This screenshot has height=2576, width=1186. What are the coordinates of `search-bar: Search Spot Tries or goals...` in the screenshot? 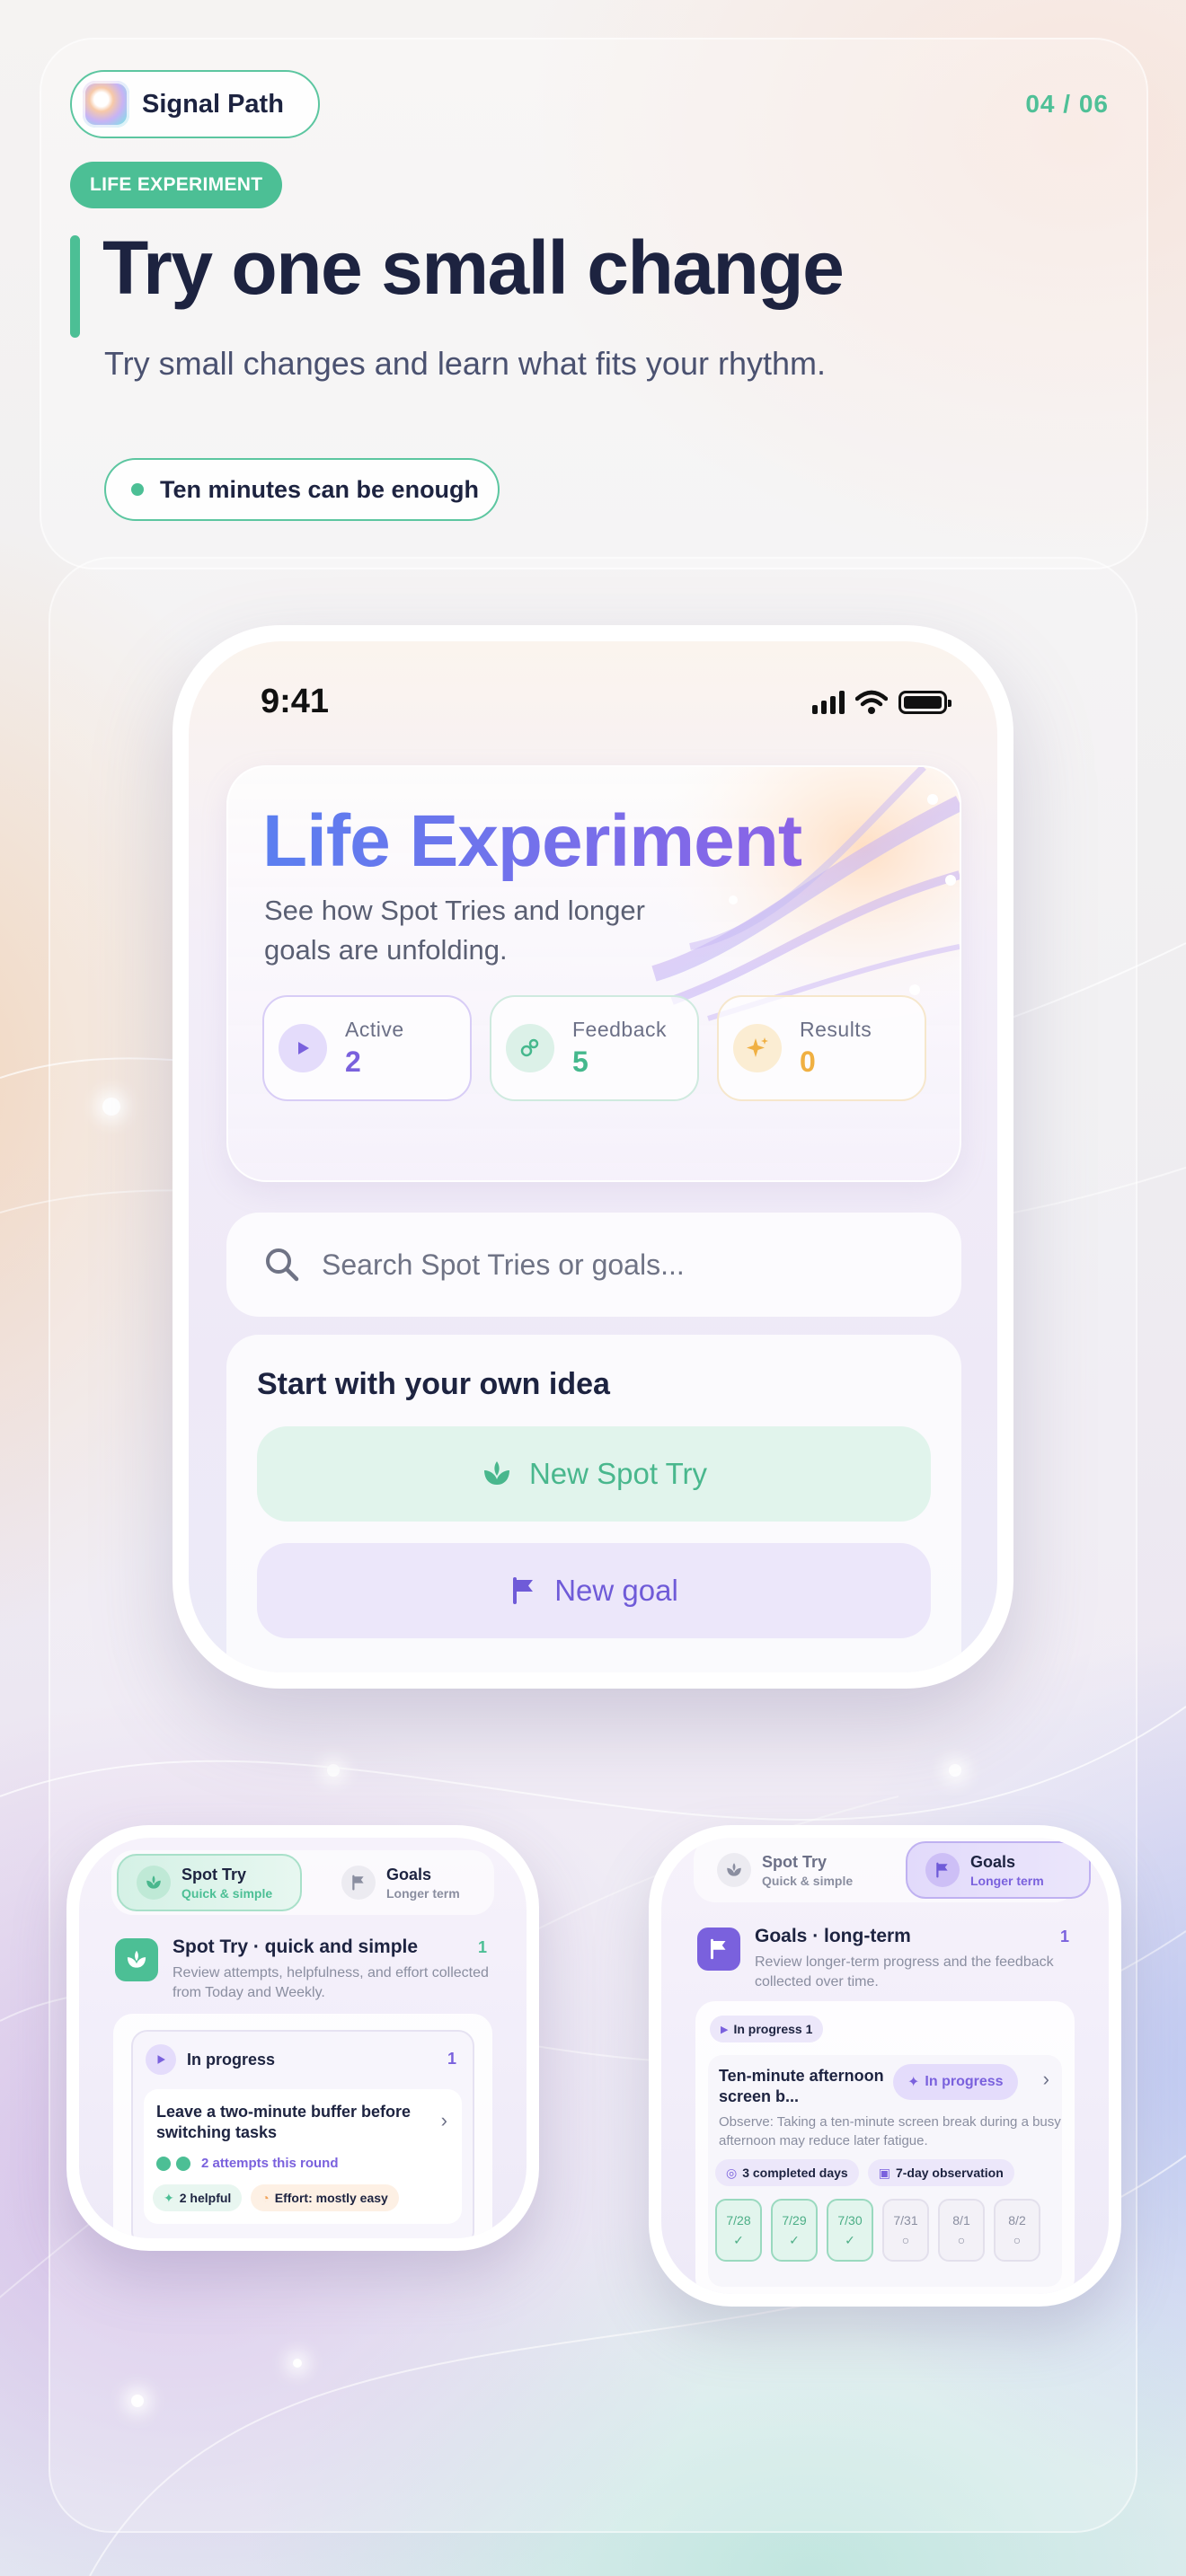 It's located at (593, 1265).